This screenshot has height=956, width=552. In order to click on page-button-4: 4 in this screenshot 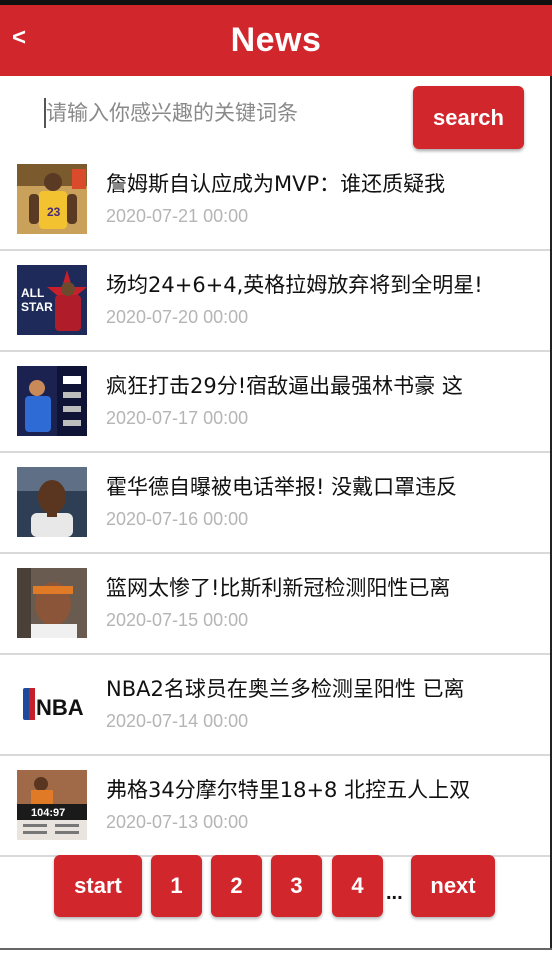, I will do `click(357, 886)`.